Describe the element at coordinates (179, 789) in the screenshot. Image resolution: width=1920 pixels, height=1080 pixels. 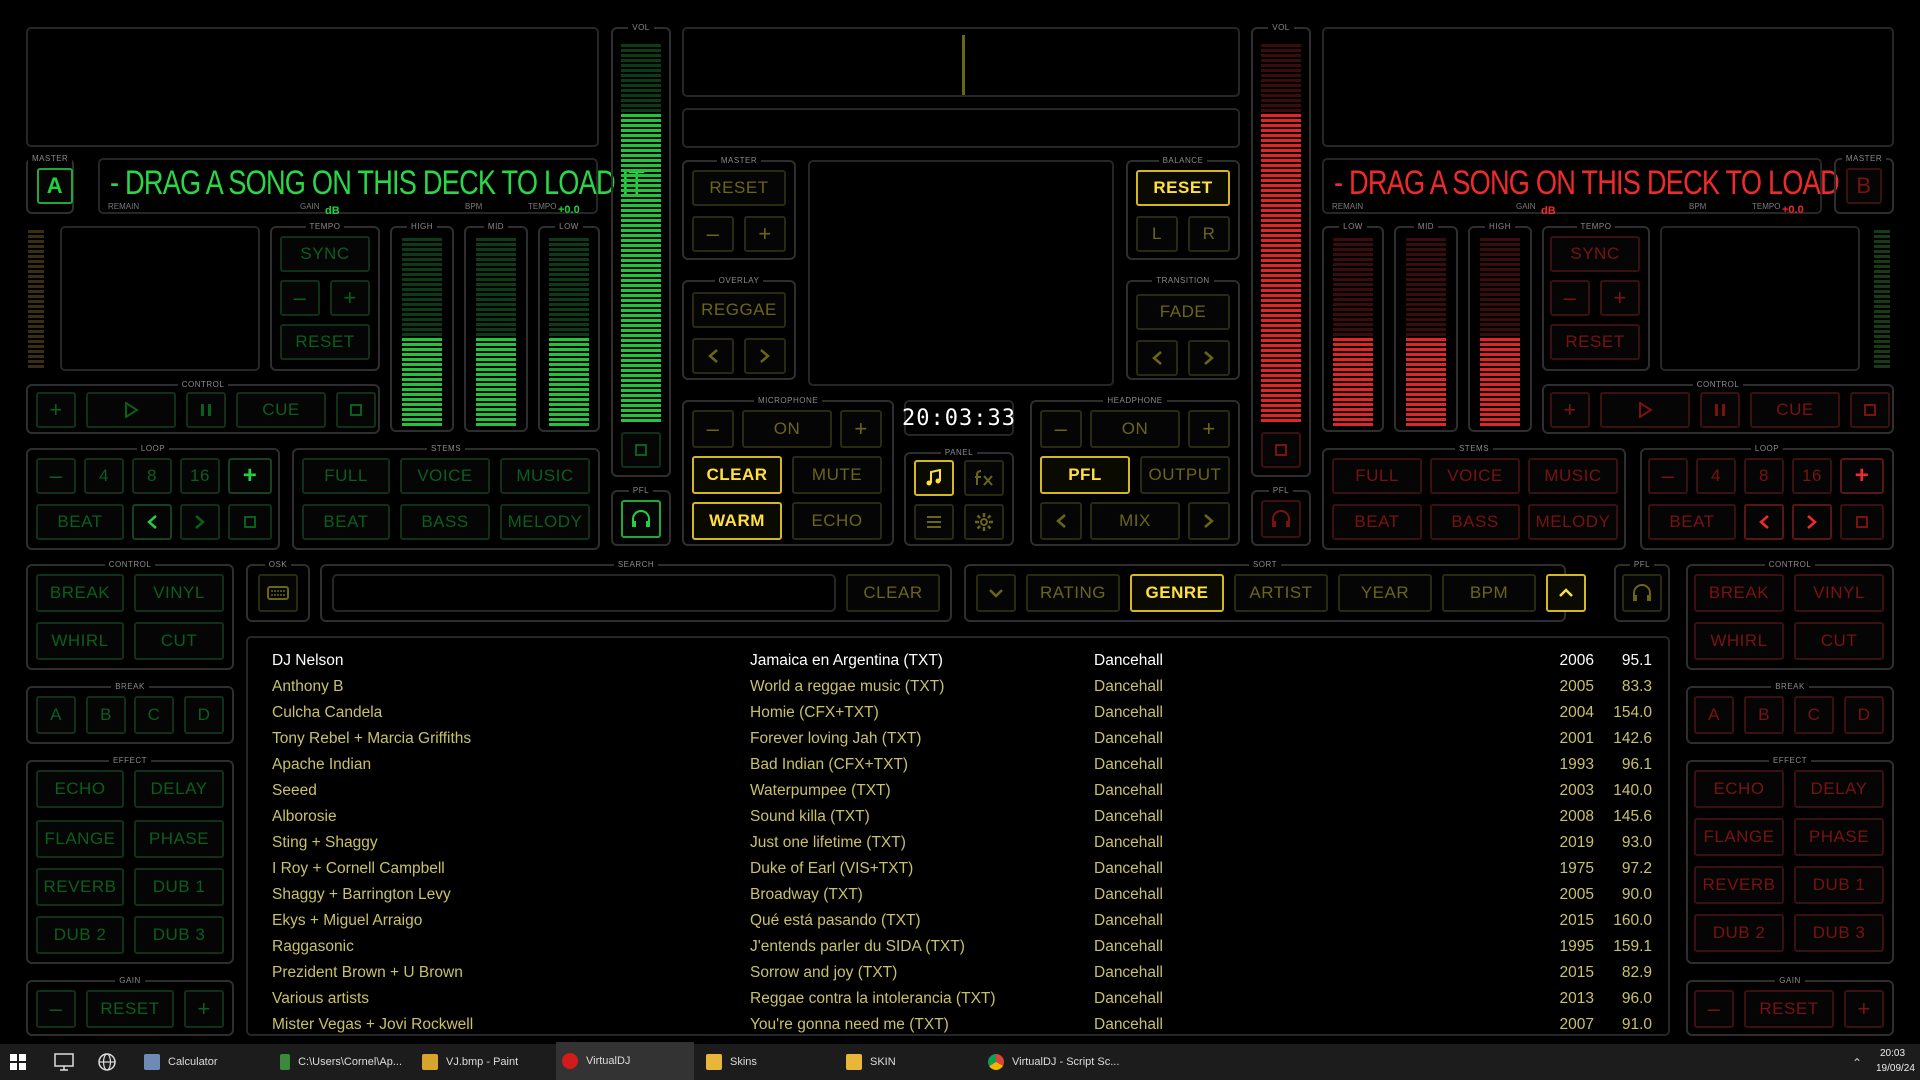
I see `side-a-effect-delay: DELAY` at that location.